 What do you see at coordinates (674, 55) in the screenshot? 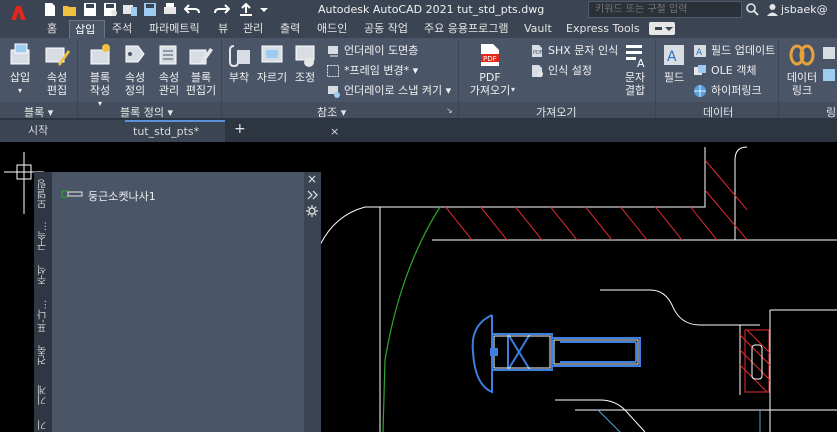
I see `field-icon: A` at bounding box center [674, 55].